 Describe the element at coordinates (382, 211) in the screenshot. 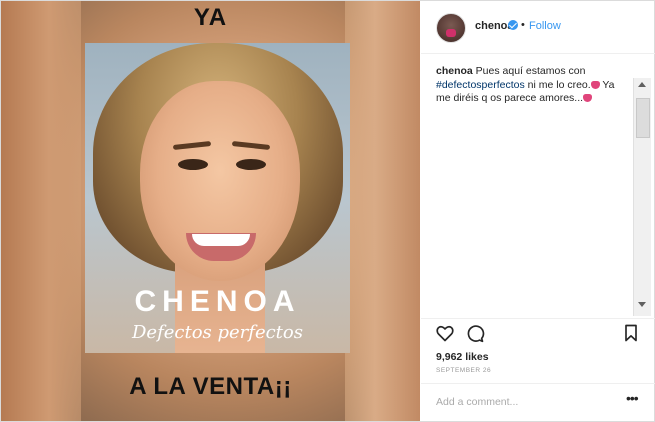

I see `blurred-background-right` at that location.